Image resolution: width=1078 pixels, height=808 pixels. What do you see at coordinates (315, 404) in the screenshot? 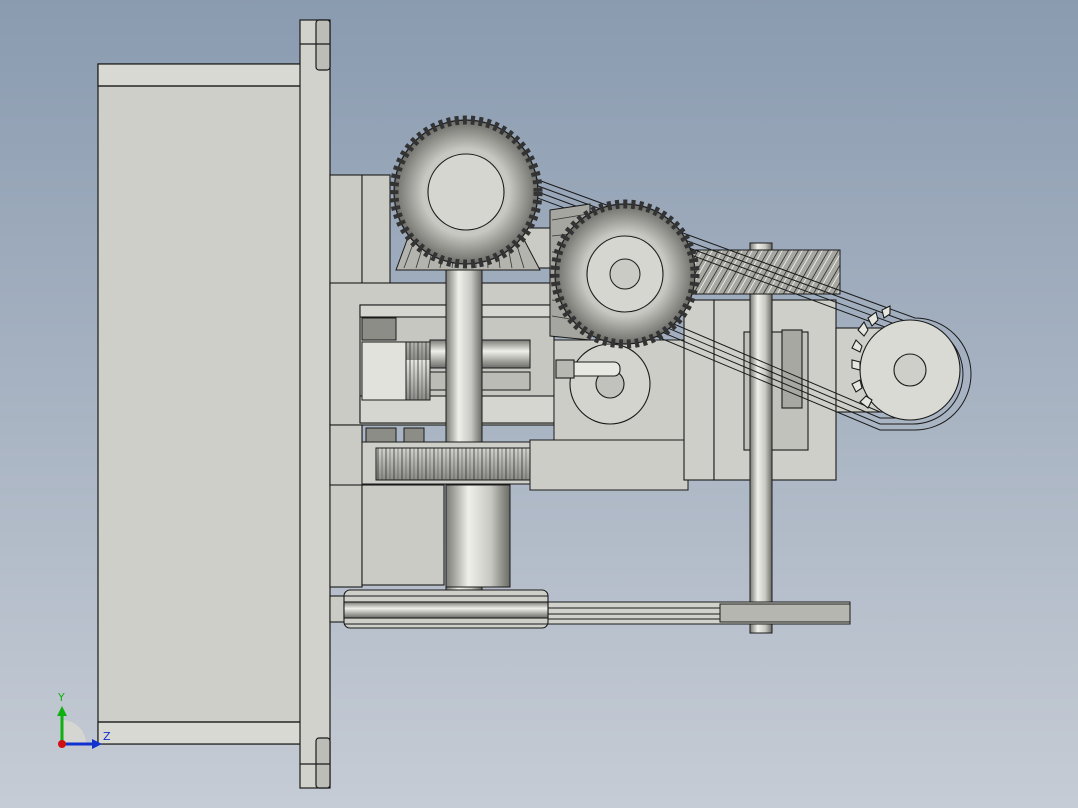
I see `mounting-flange` at bounding box center [315, 404].